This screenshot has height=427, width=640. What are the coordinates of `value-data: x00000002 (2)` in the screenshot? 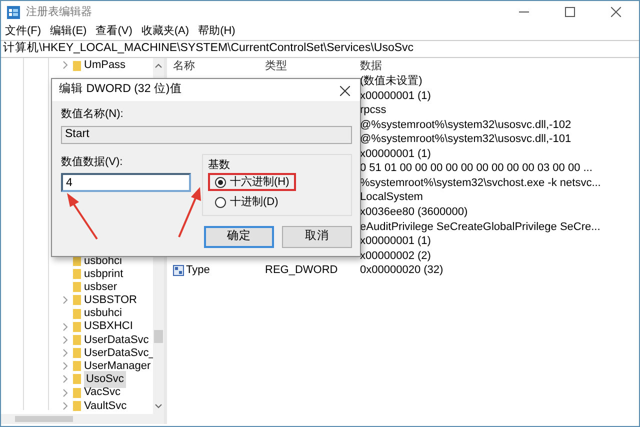 It's located at (395, 256).